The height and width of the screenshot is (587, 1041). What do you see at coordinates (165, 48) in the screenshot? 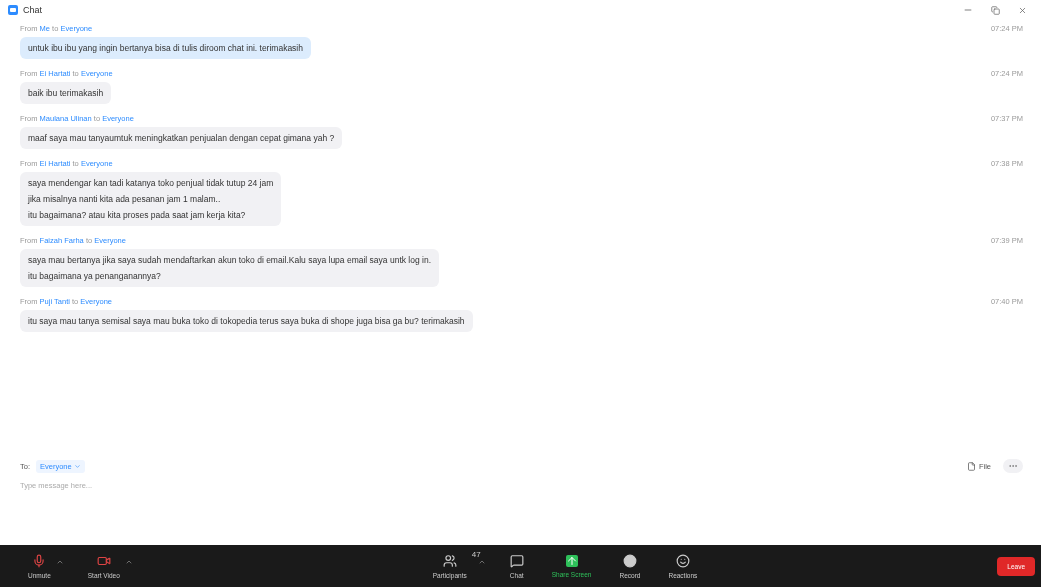
I see `message-text: untuk ibu ibu yang ingin bertanya bisa di tulis diroom chat ini. terimakasih` at bounding box center [165, 48].